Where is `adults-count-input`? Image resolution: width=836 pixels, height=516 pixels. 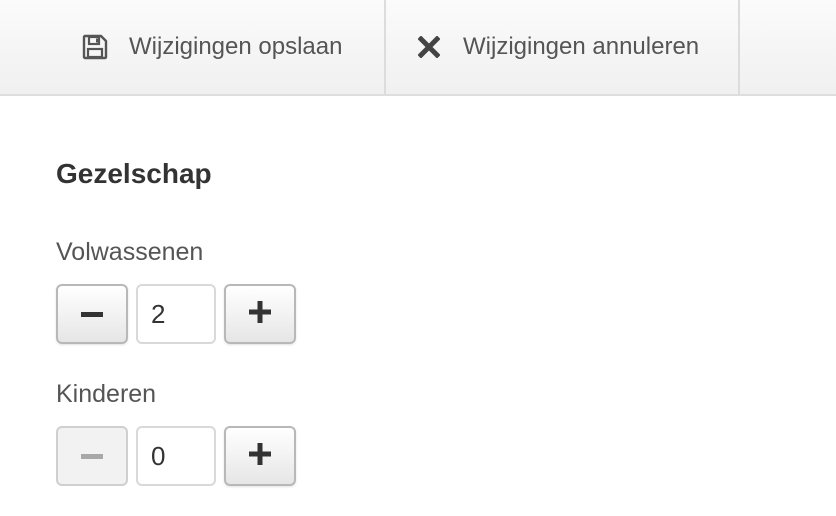
adults-count-input is located at coordinates (176, 314).